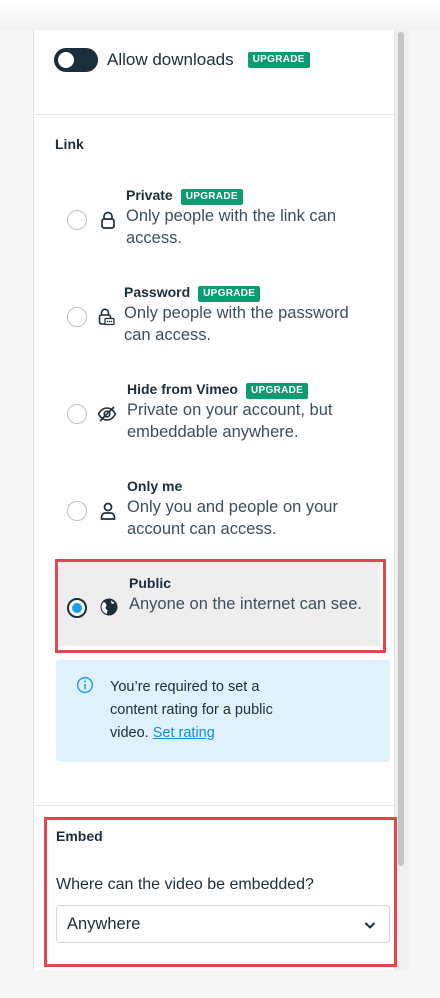  I want to click on radio-password, so click(77, 317).